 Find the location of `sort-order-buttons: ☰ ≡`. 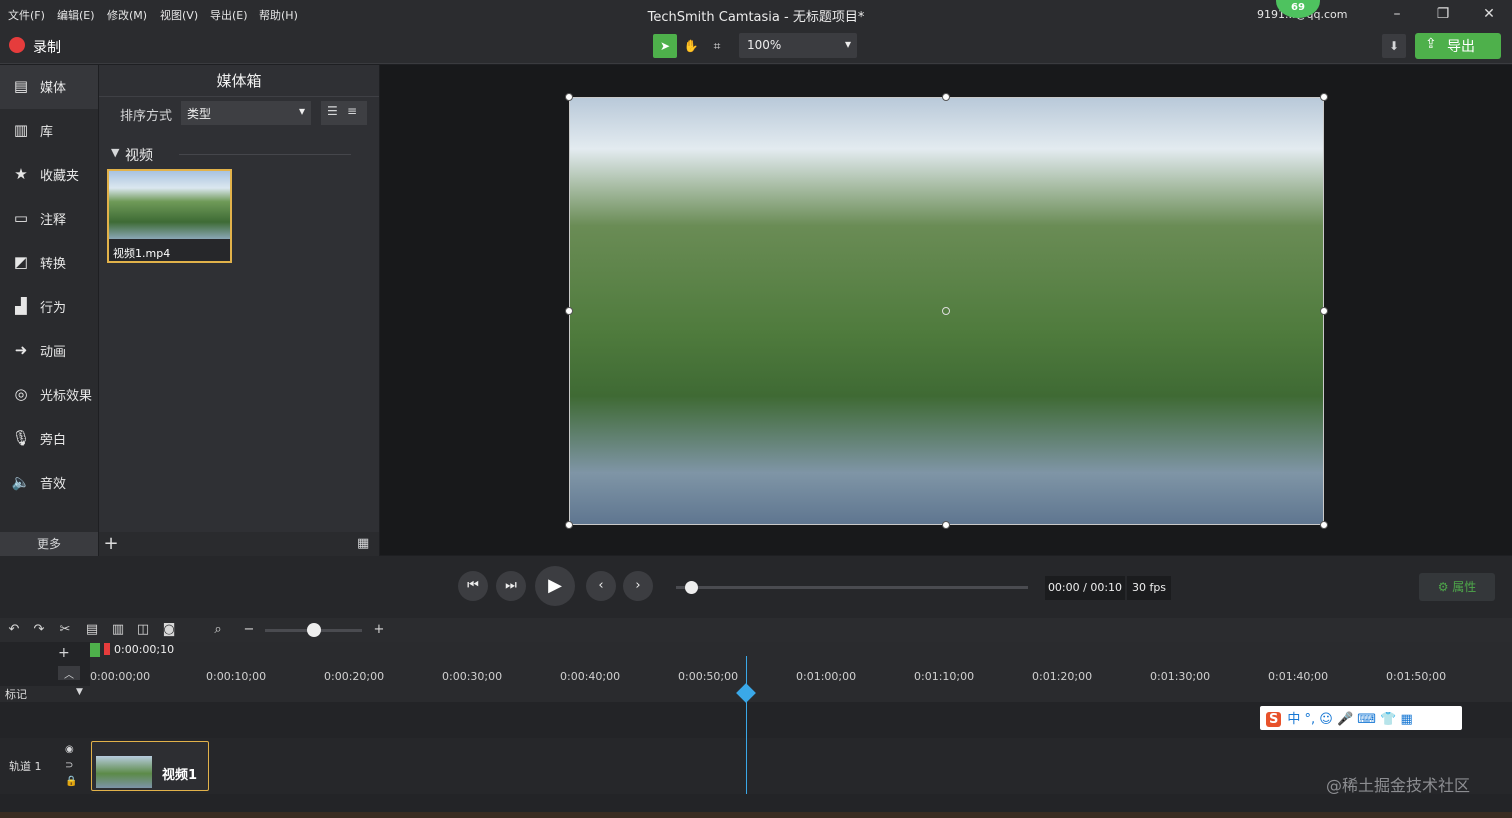

sort-order-buttons: ☰ ≡ is located at coordinates (344, 113).